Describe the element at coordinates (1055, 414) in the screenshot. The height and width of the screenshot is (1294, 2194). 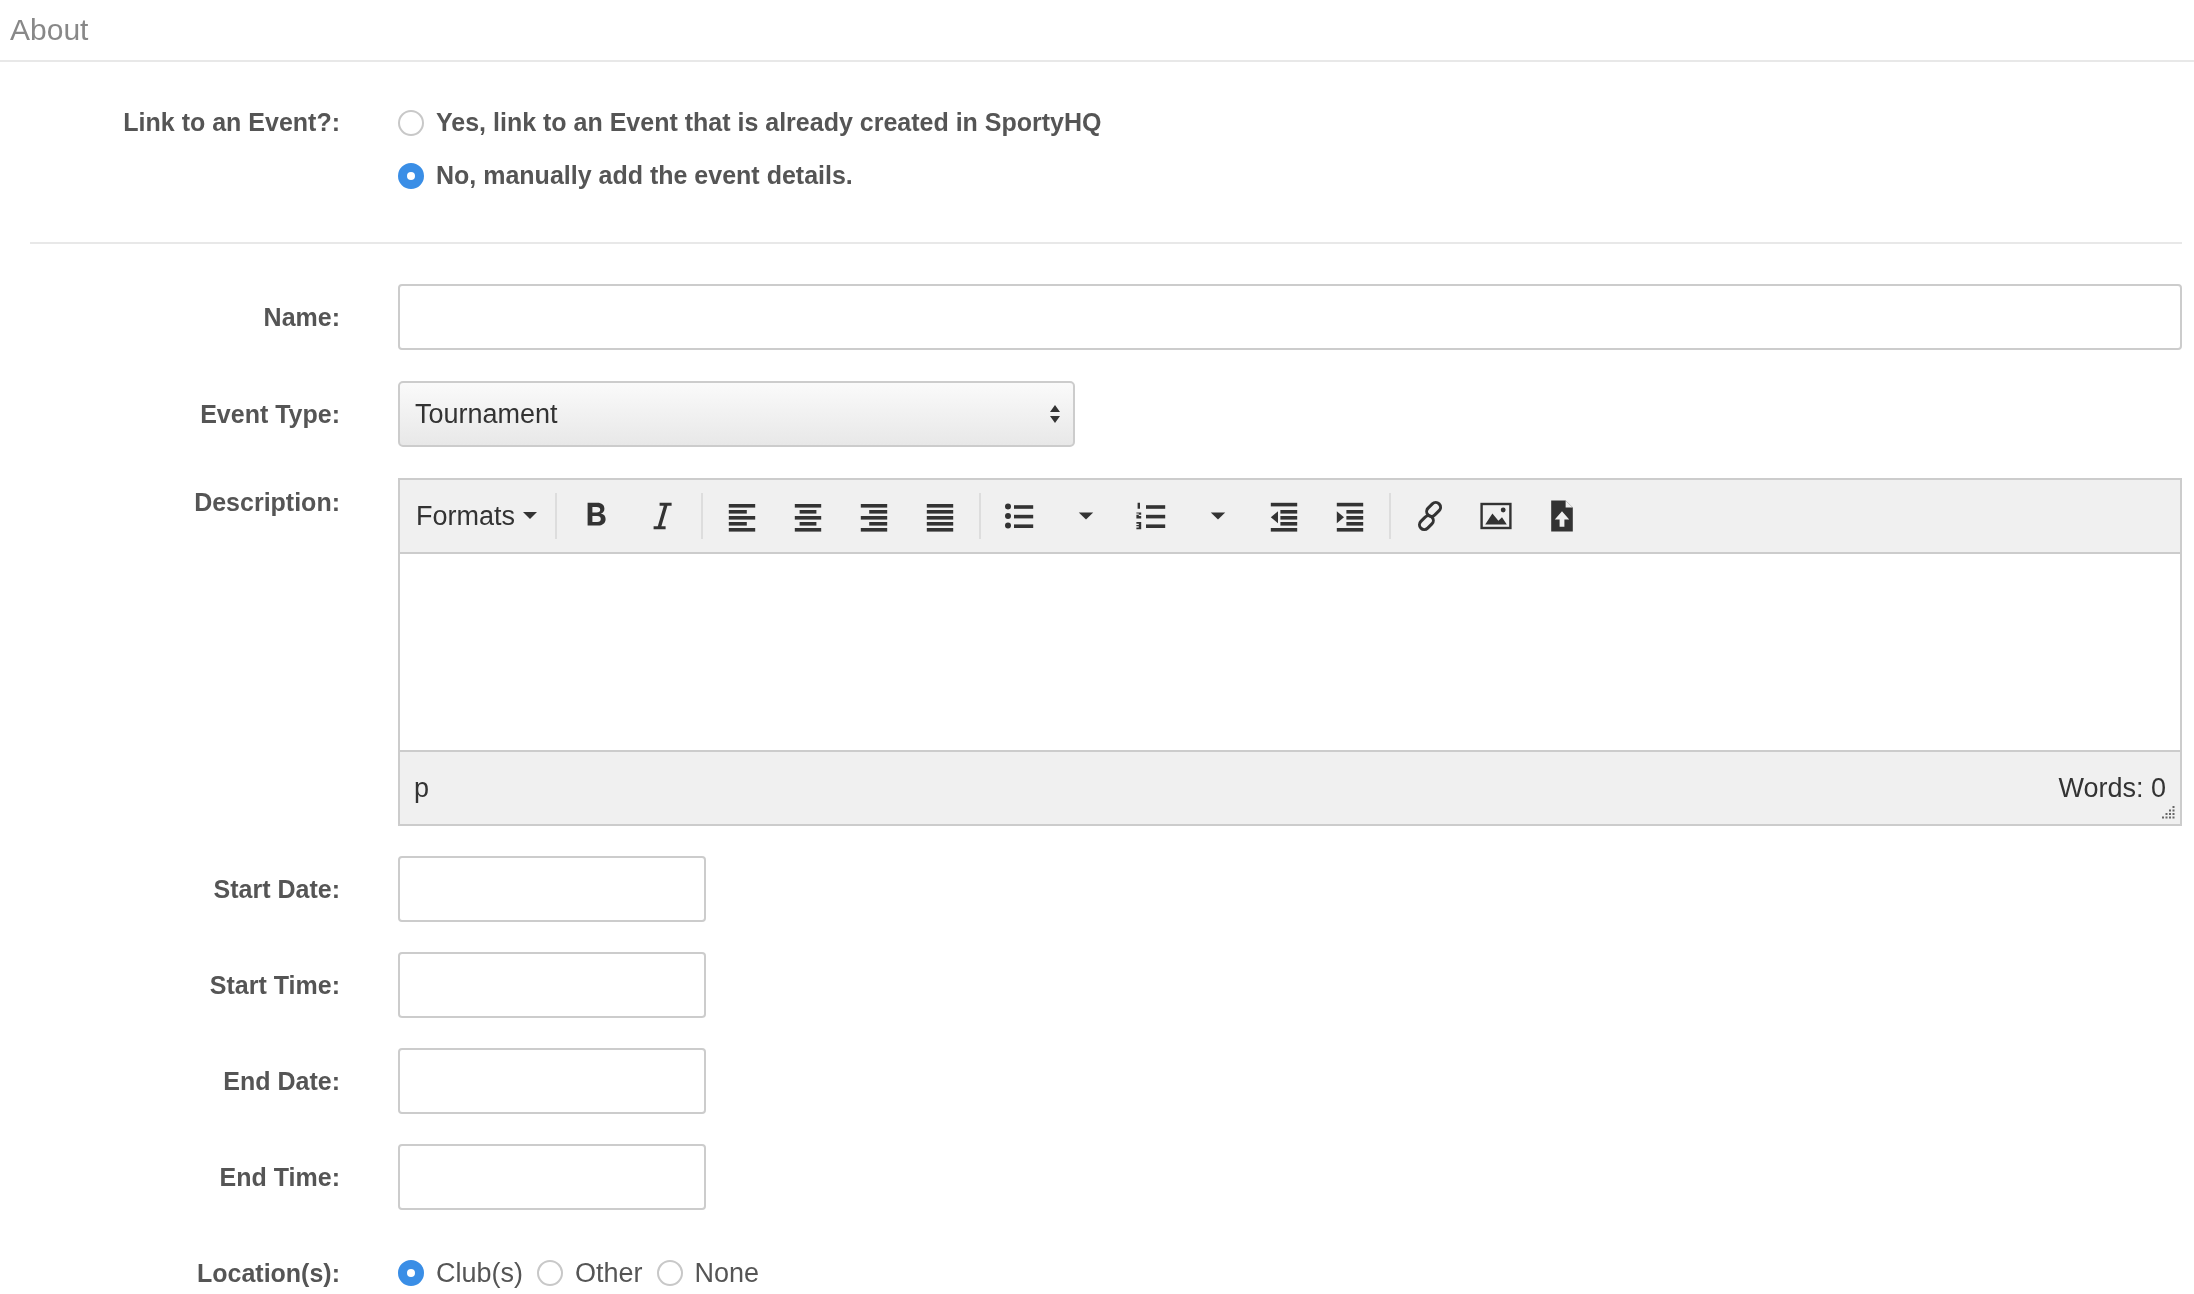
I see `updown-icon` at that location.